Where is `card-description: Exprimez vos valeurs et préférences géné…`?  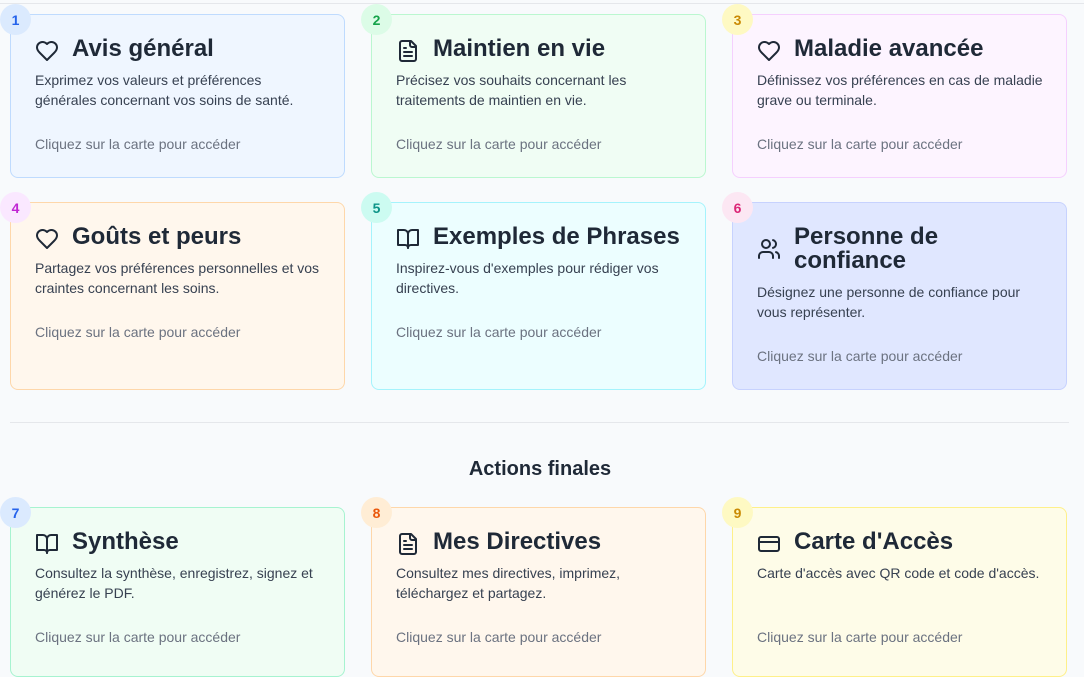 card-description: Exprimez vos valeurs et préférences géné… is located at coordinates (164, 90).